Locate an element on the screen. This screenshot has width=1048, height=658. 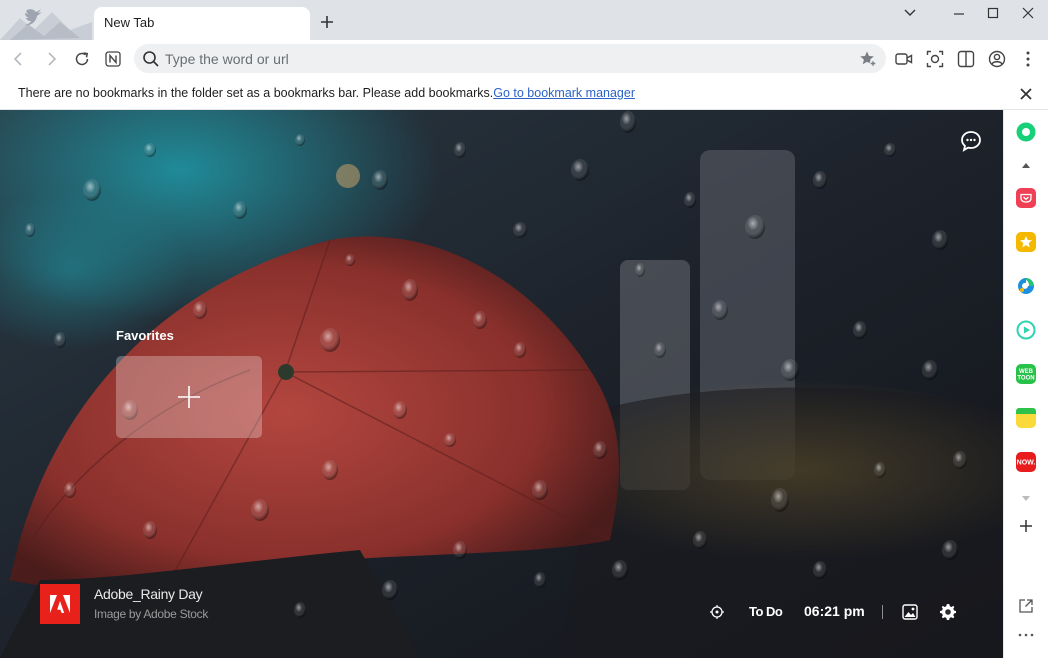
image-icon is located at coordinates (910, 612).